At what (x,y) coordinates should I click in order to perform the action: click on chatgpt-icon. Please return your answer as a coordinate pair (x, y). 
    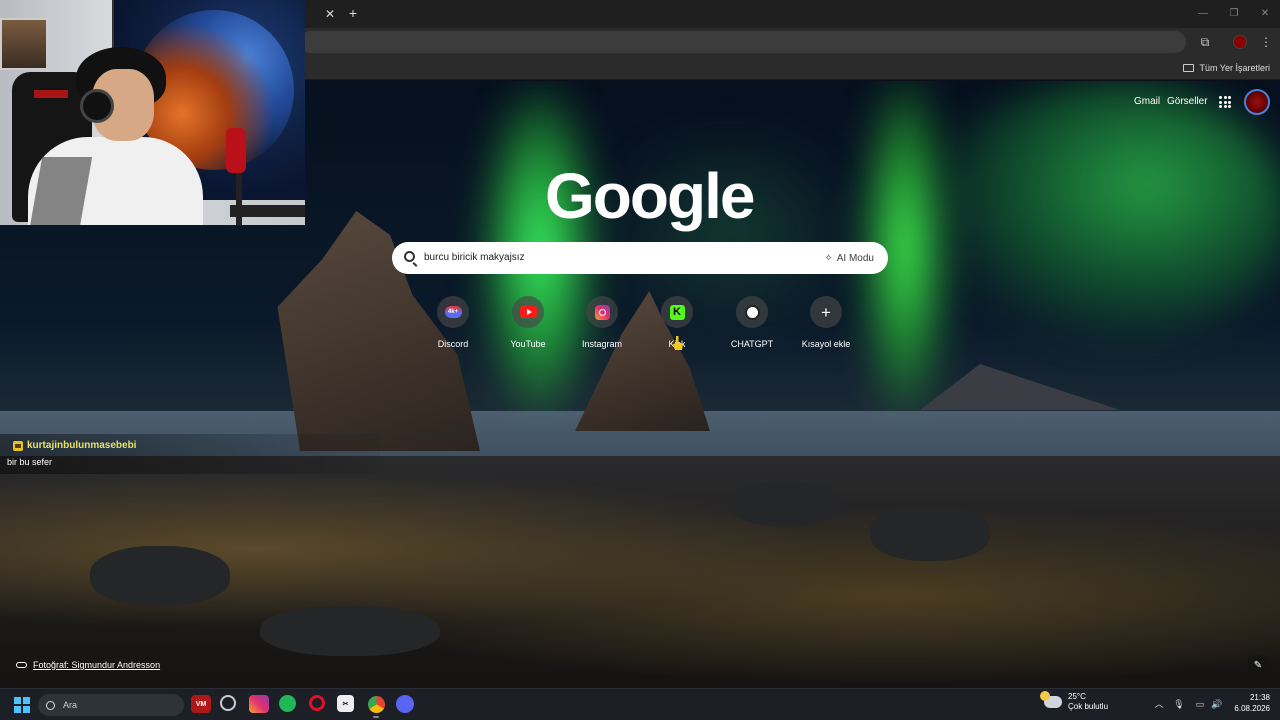
    Looking at the image, I should click on (752, 312).